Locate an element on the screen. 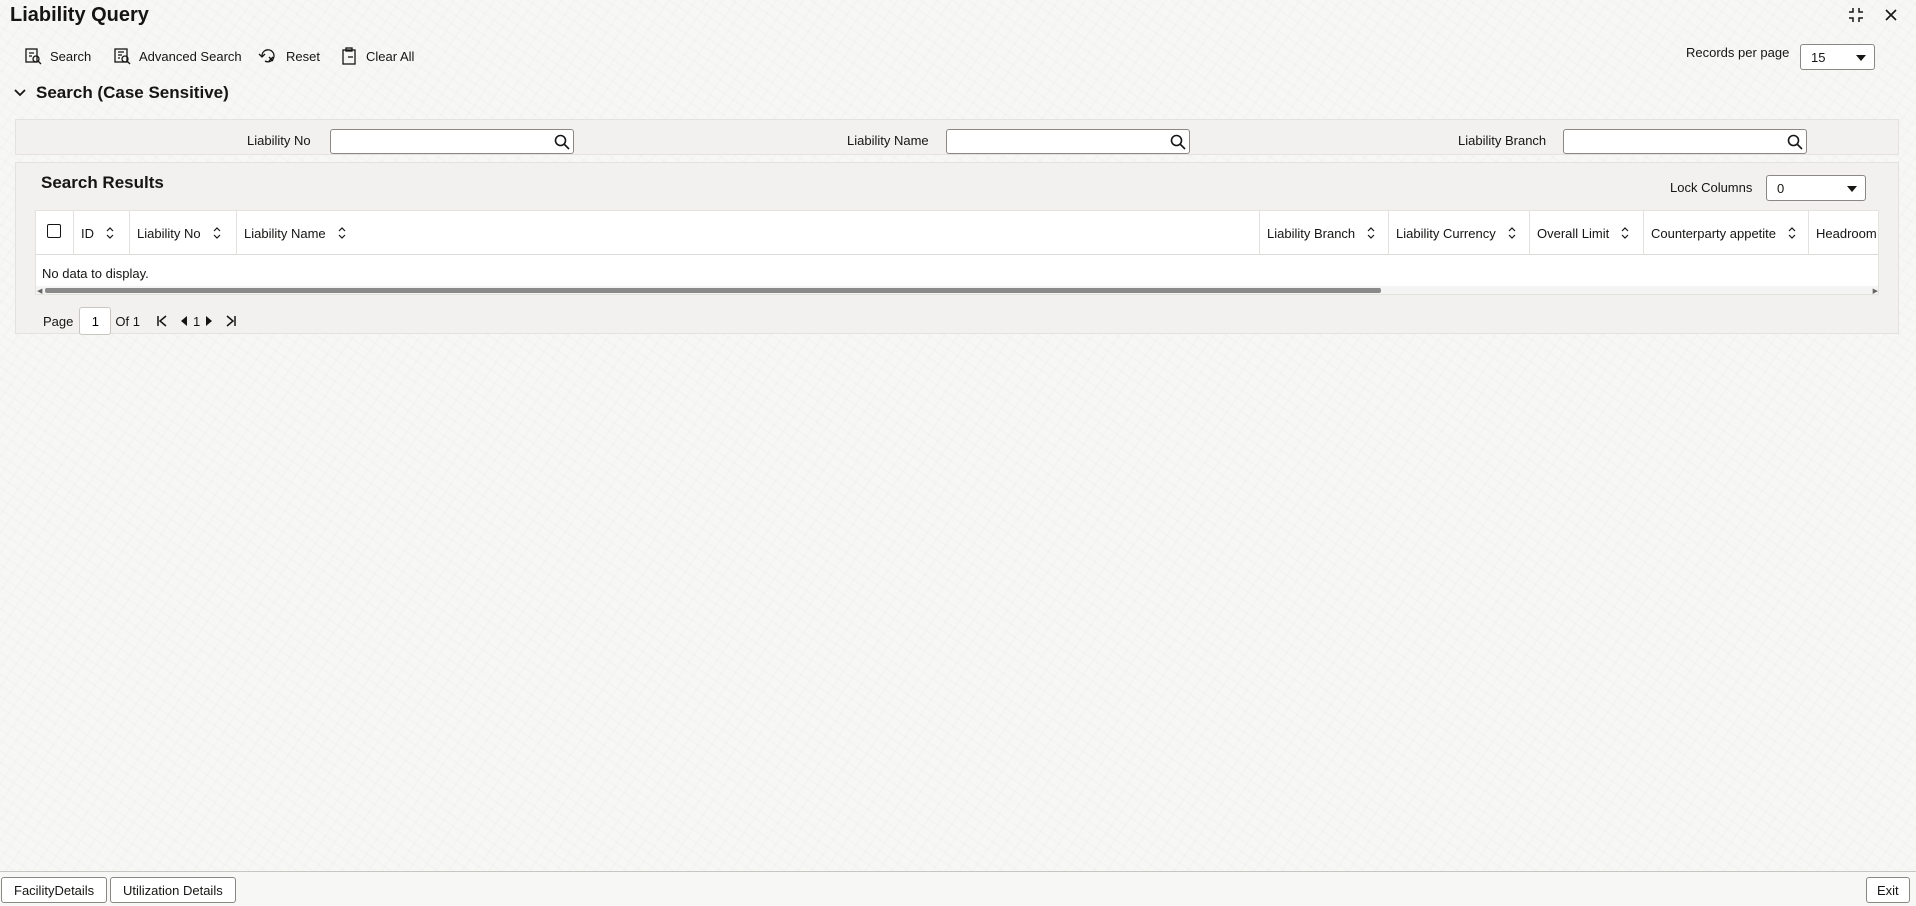 This screenshot has height=906, width=1916. column-header-label: Liability No is located at coordinates (169, 233).